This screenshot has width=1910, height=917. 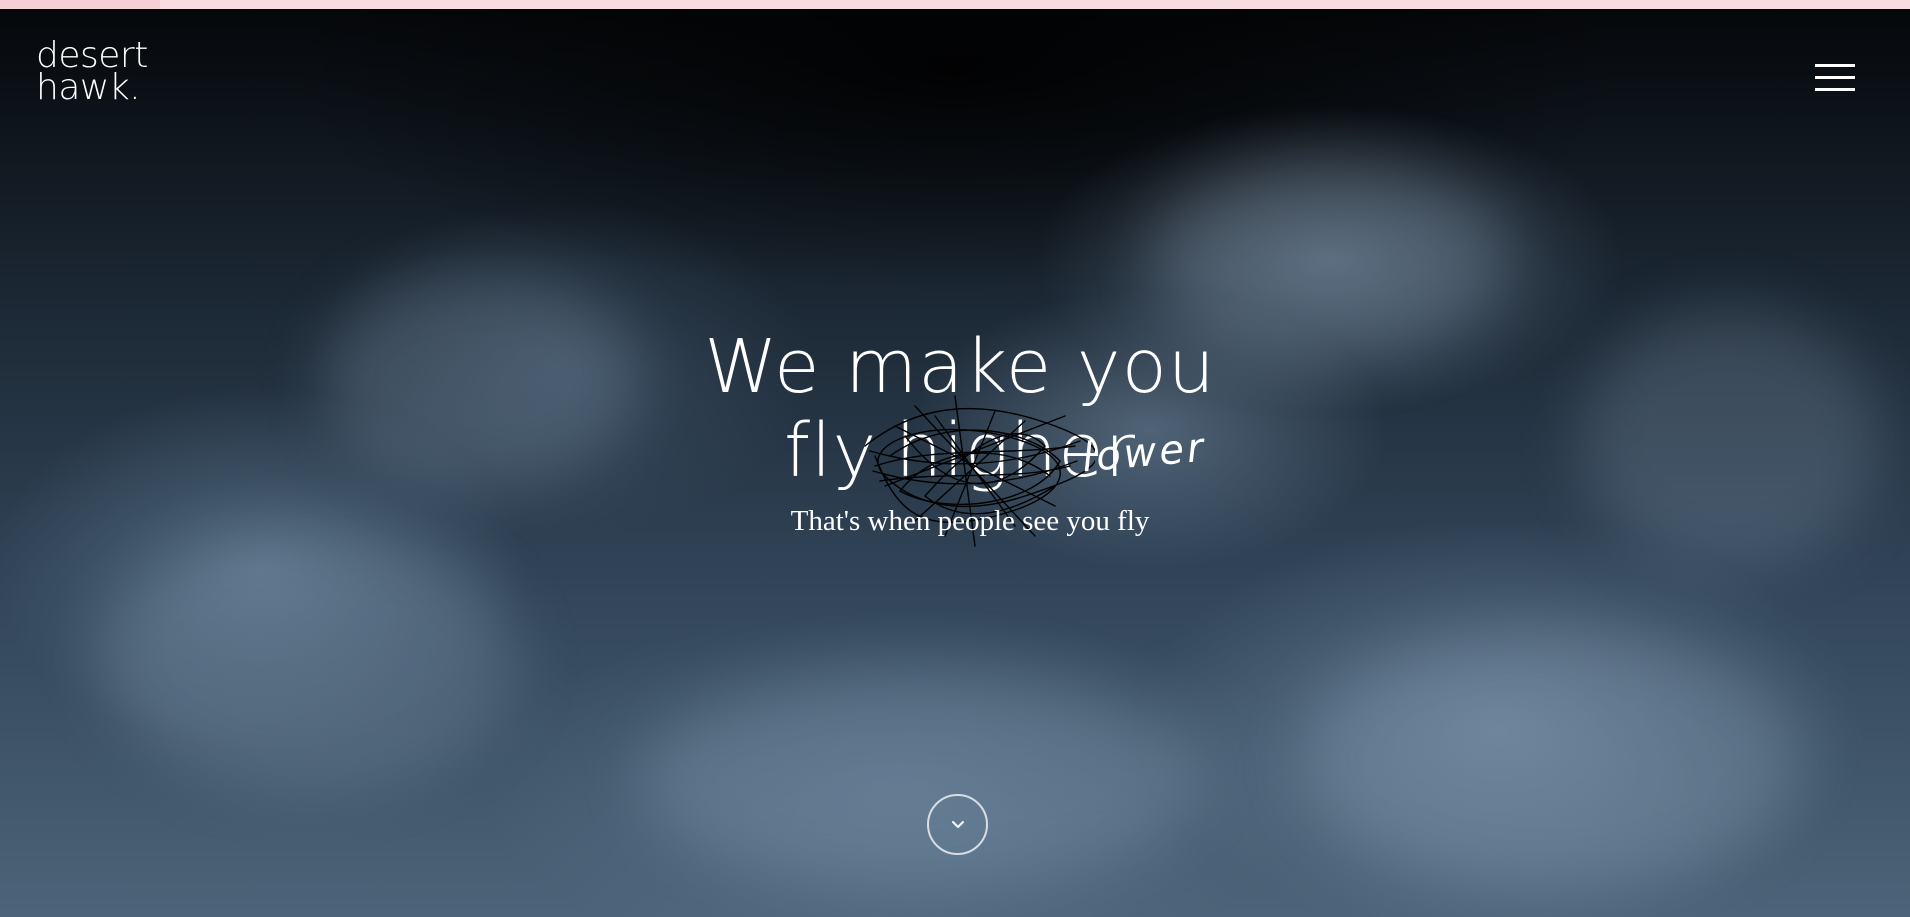 I want to click on chevron-down-icon, so click(x=958, y=824).